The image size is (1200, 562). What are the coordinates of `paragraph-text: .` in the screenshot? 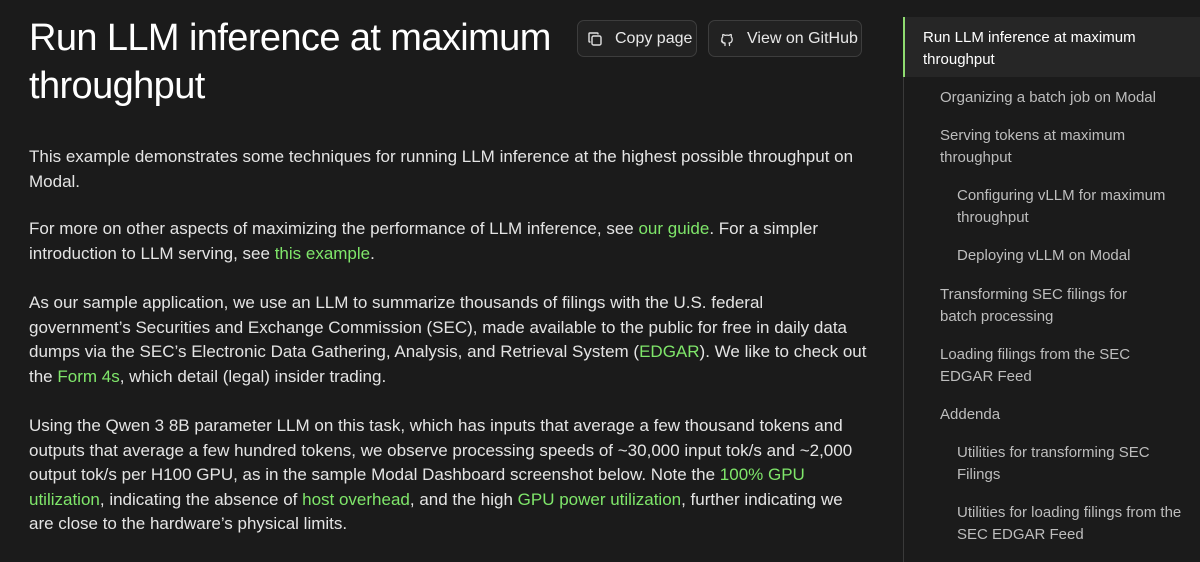 It's located at (372, 253).